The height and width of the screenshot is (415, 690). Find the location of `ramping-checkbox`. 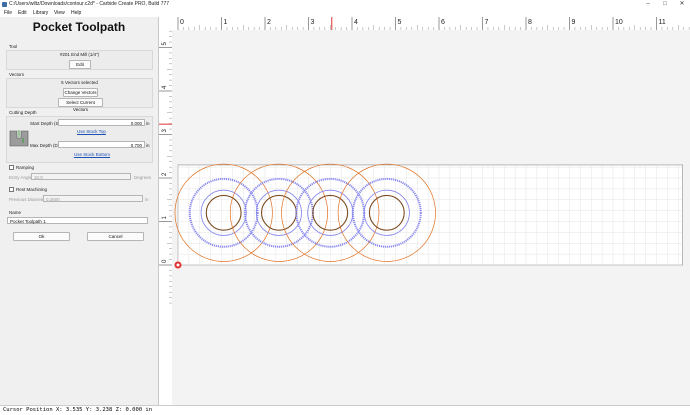

ramping-checkbox is located at coordinates (11, 167).